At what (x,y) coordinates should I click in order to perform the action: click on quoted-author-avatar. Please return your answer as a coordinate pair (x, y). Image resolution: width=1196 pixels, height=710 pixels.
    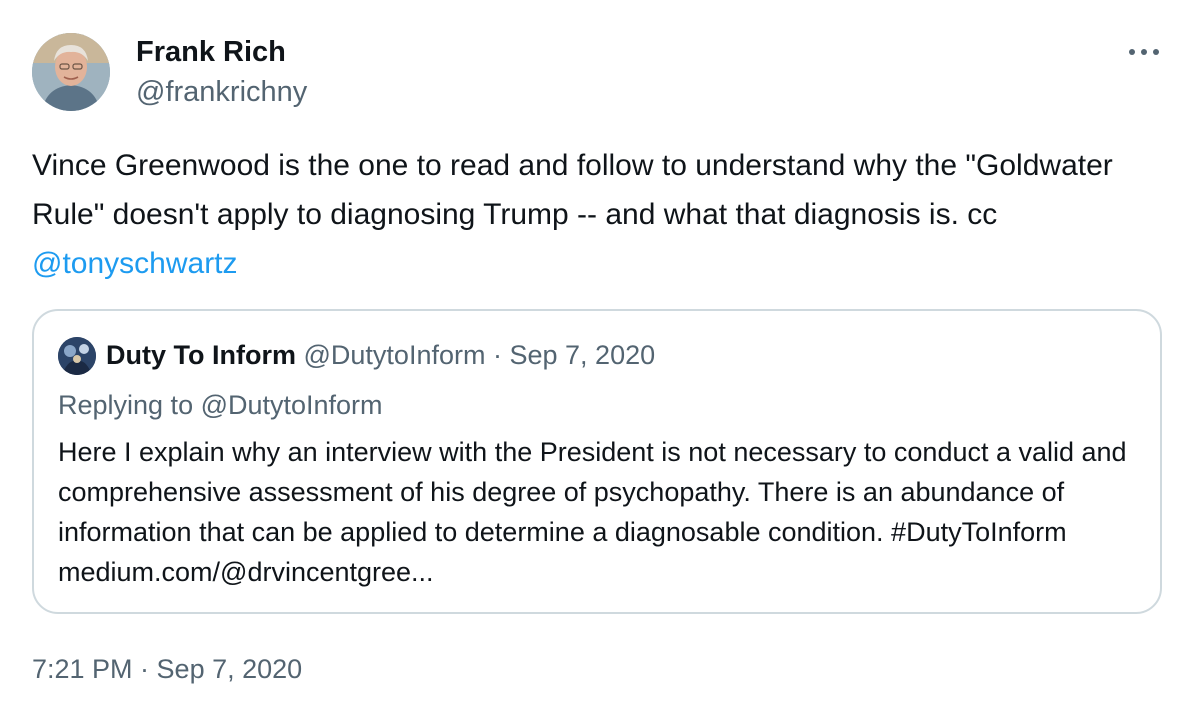
    Looking at the image, I should click on (77, 356).